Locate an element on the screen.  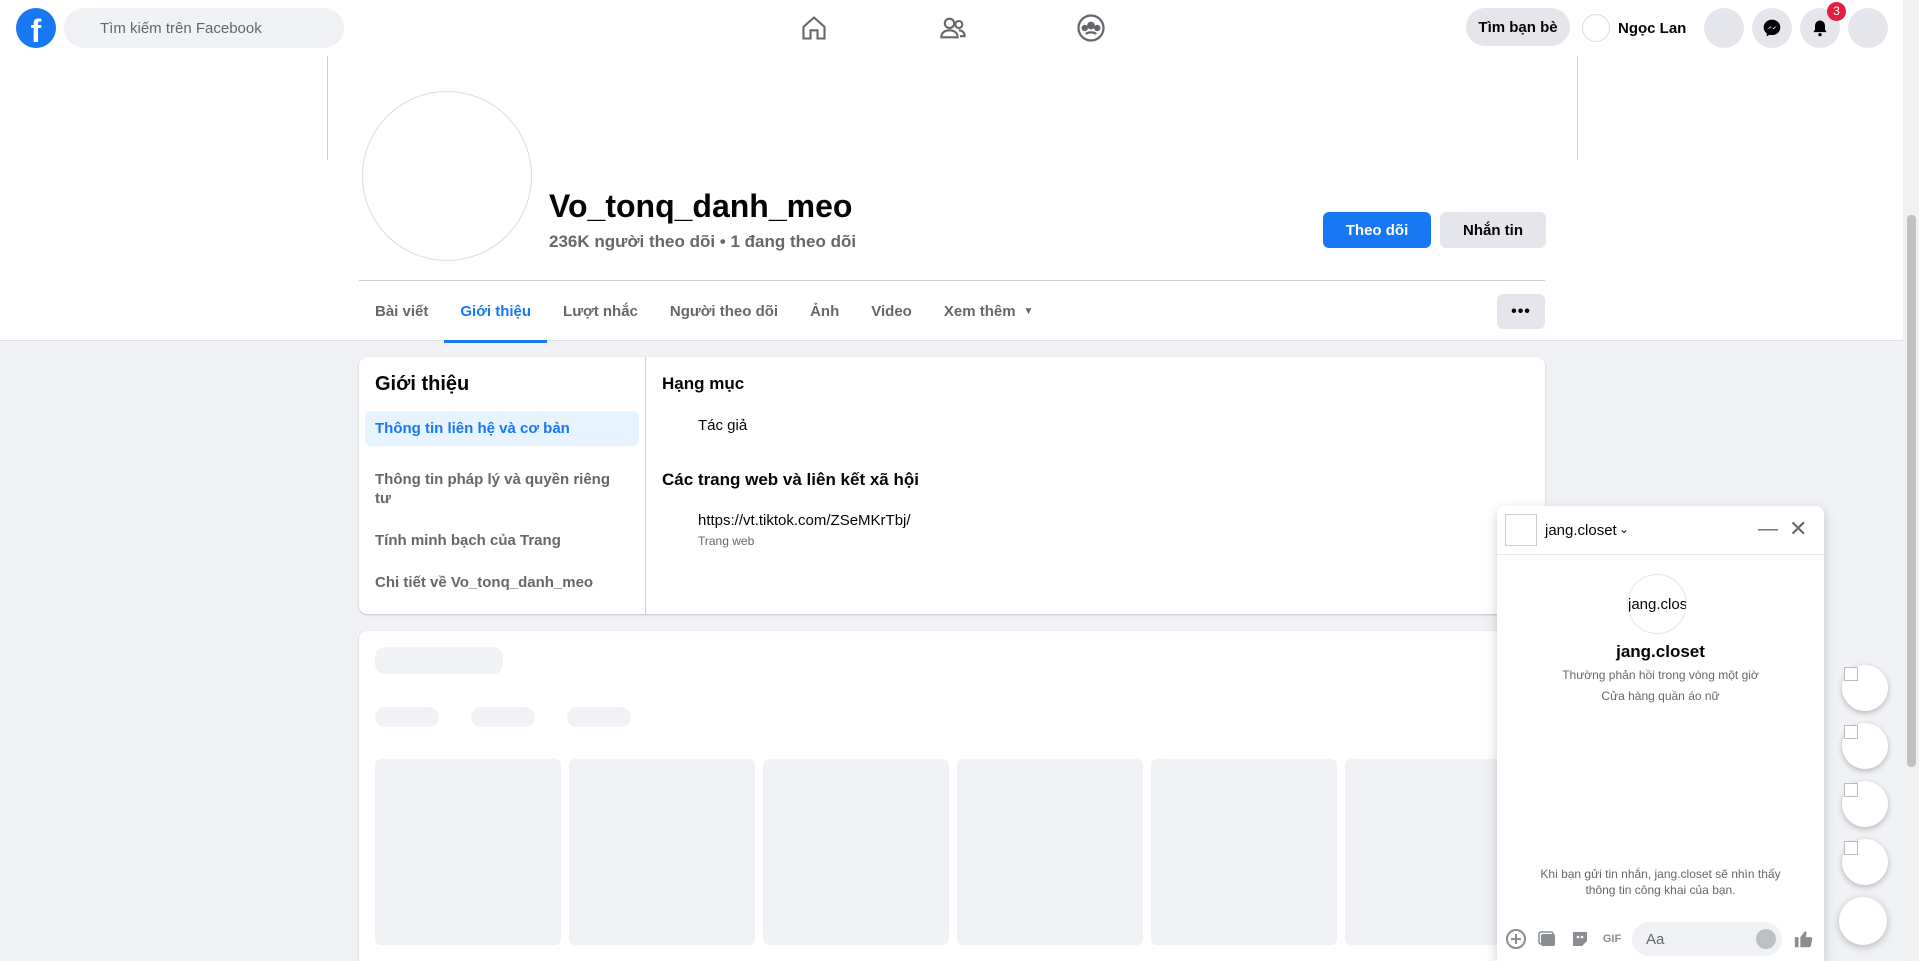
chat-header: jang.closet ⌄ — ✕ is located at coordinates (1660, 530).